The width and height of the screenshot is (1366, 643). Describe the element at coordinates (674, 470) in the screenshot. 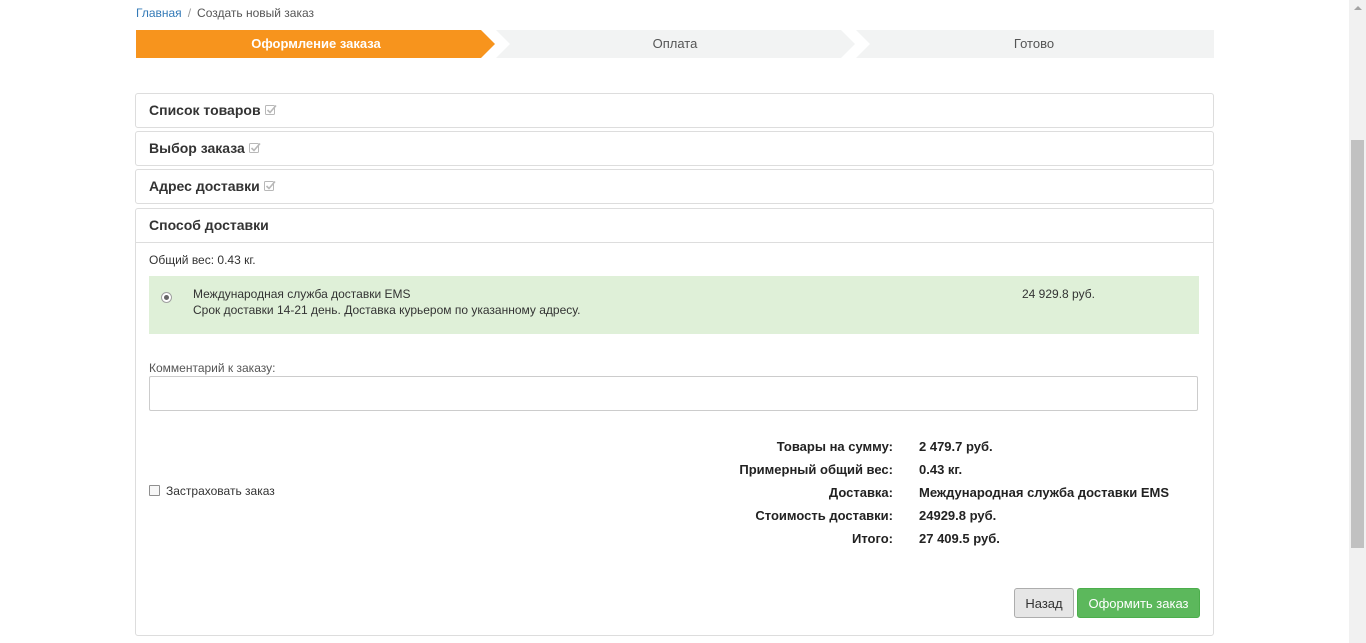

I see `summary-row-weight: Примерный общий вес: 0.43 кг.` at that location.